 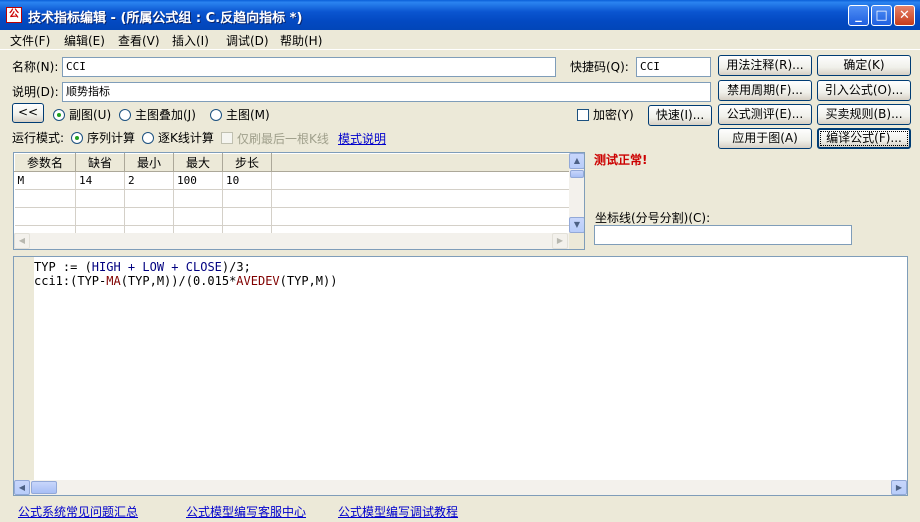 What do you see at coordinates (583, 115) in the screenshot?
I see `encrypt-checkbox` at bounding box center [583, 115].